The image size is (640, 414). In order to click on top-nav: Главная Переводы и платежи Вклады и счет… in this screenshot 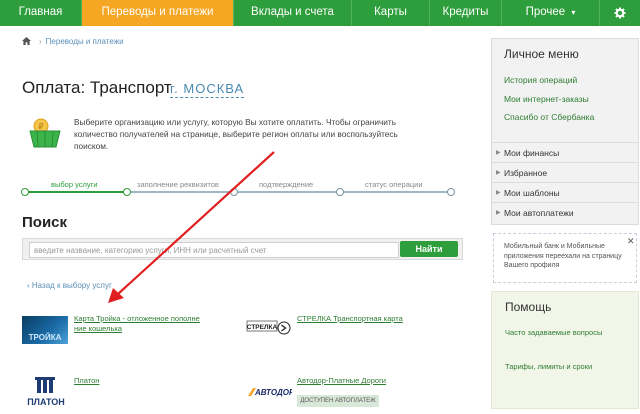, I will do `click(320, 13)`.